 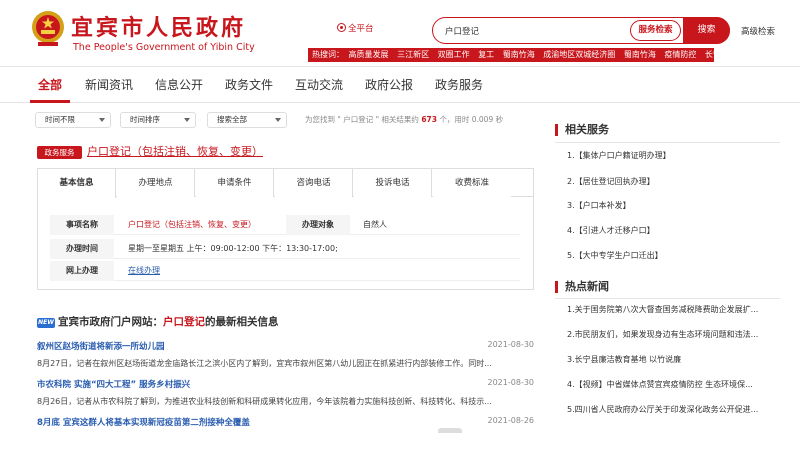 I want to click on search-input, so click(x=535, y=30).